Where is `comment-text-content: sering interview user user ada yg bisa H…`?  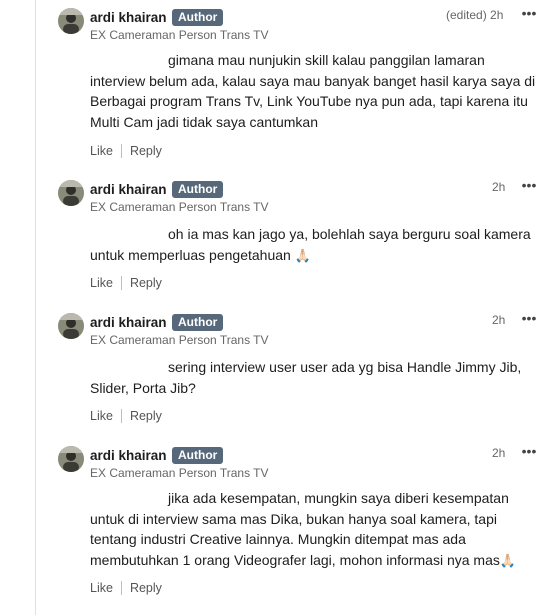
comment-text-content: sering interview user user ada yg bisa H… is located at coordinates (306, 377).